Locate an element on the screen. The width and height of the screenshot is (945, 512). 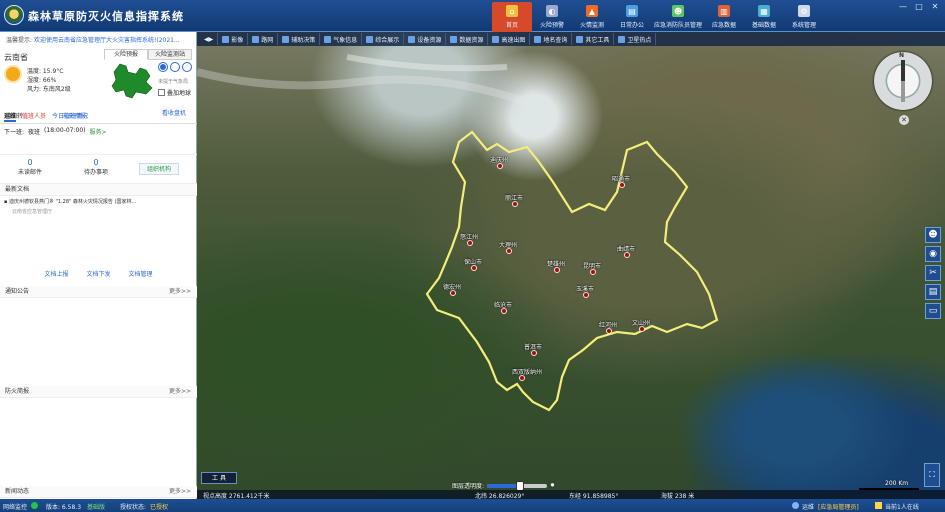
warning-icon: ◐ is located at coordinates (552, 11).